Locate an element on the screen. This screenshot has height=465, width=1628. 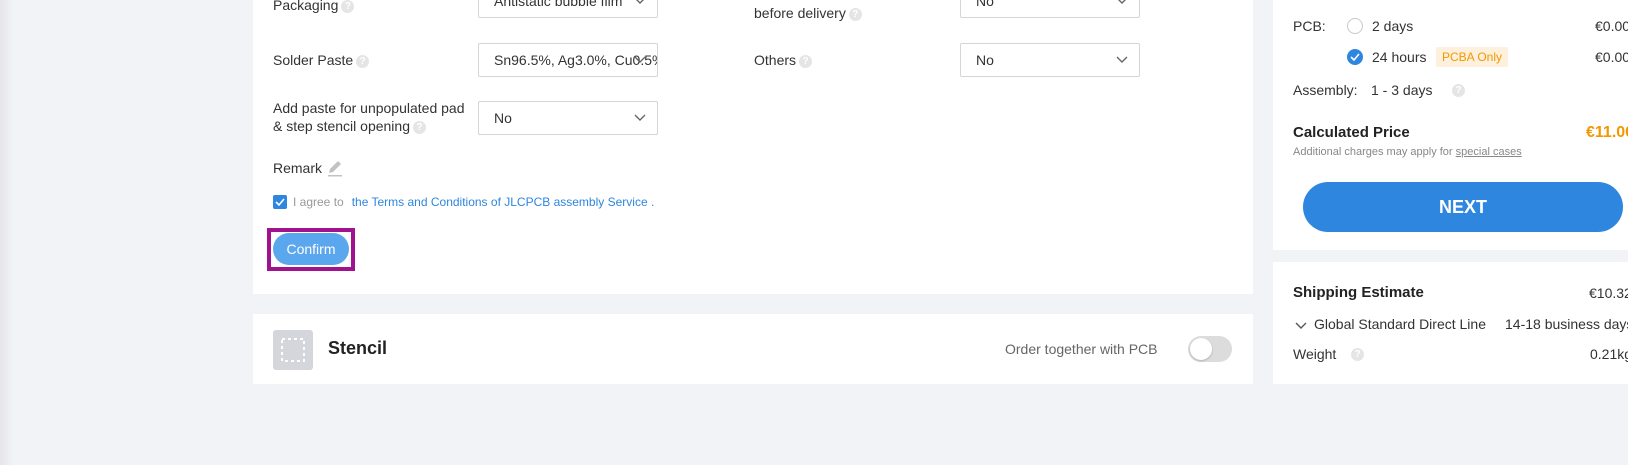
agree-checkbox is located at coordinates (280, 202).